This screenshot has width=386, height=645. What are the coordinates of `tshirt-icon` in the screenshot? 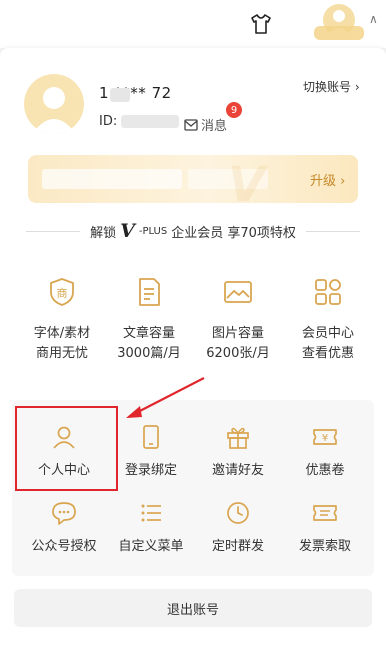 It's located at (261, 24).